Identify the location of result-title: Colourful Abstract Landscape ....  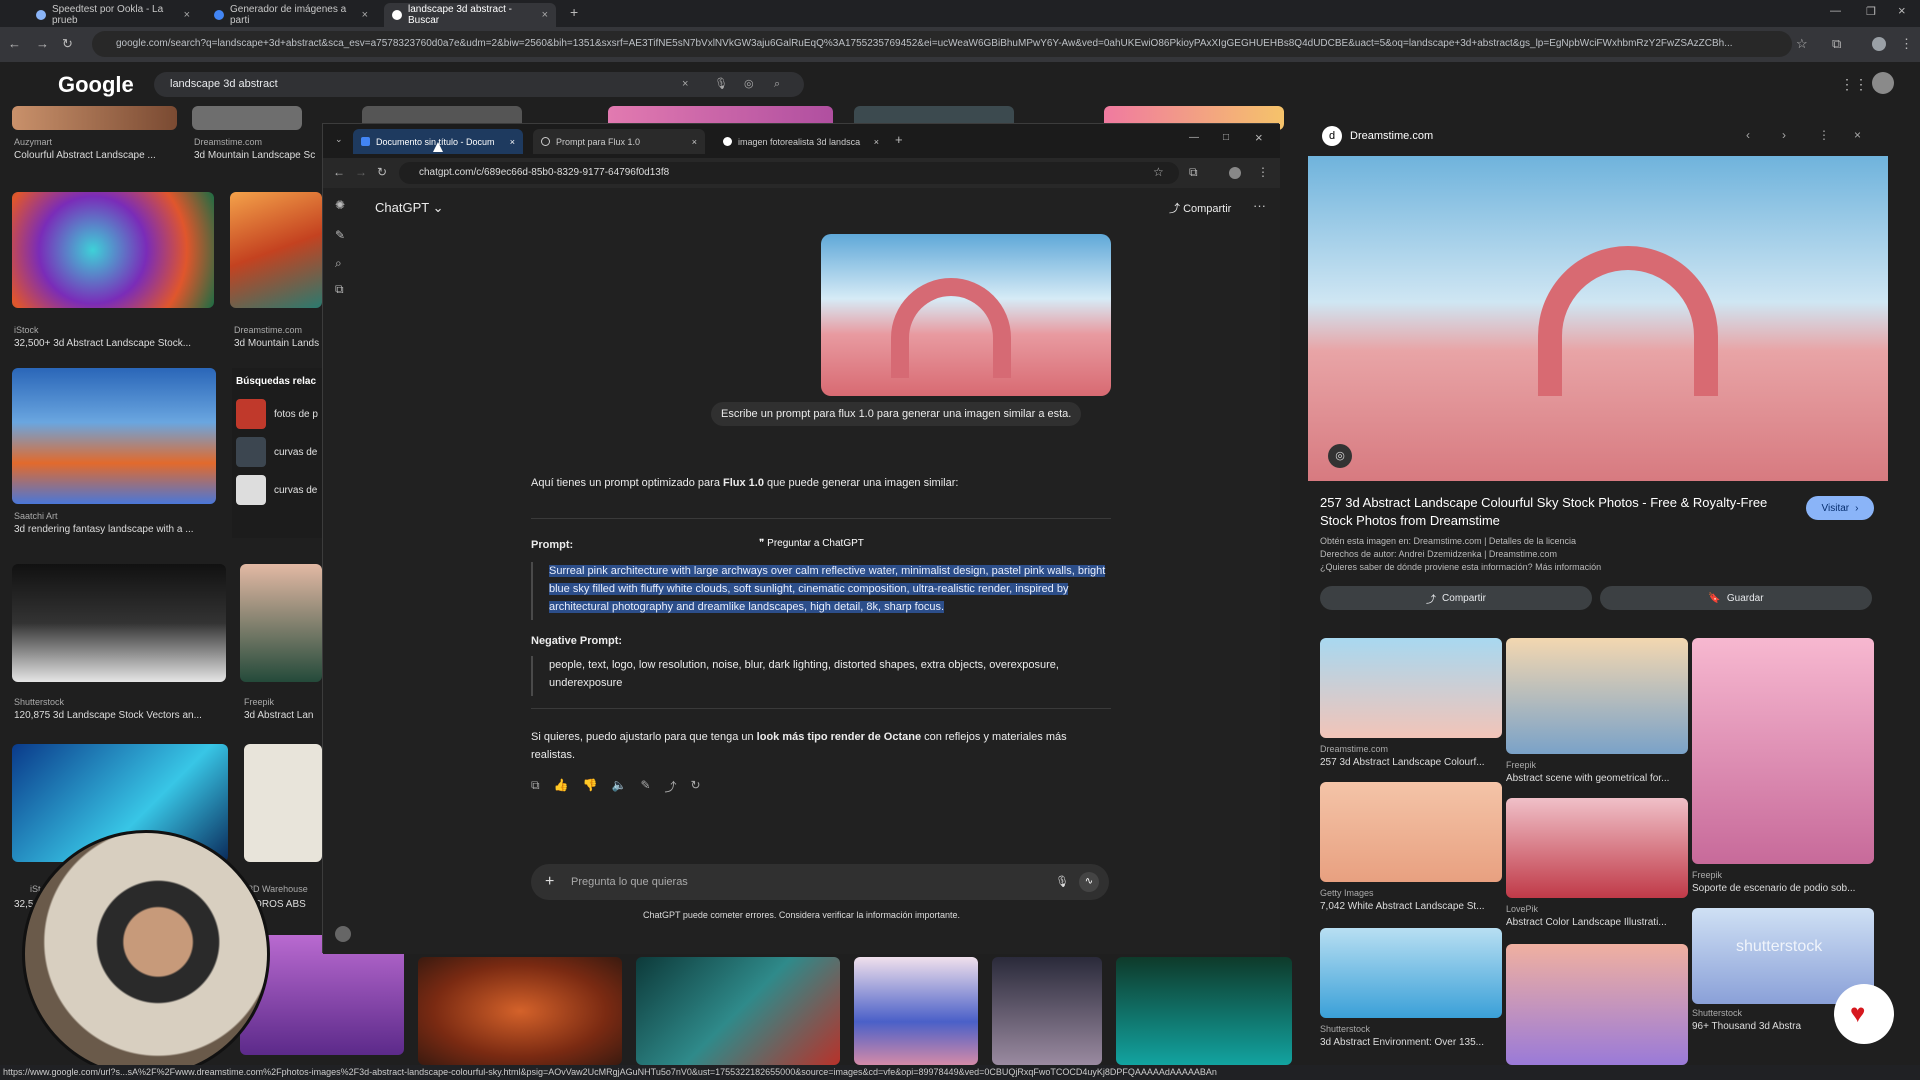
(99, 155).